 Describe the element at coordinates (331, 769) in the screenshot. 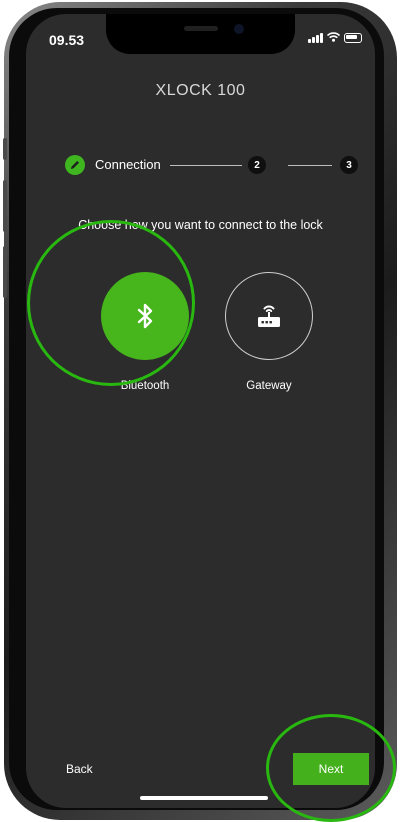

I see `next-button: Next` at that location.